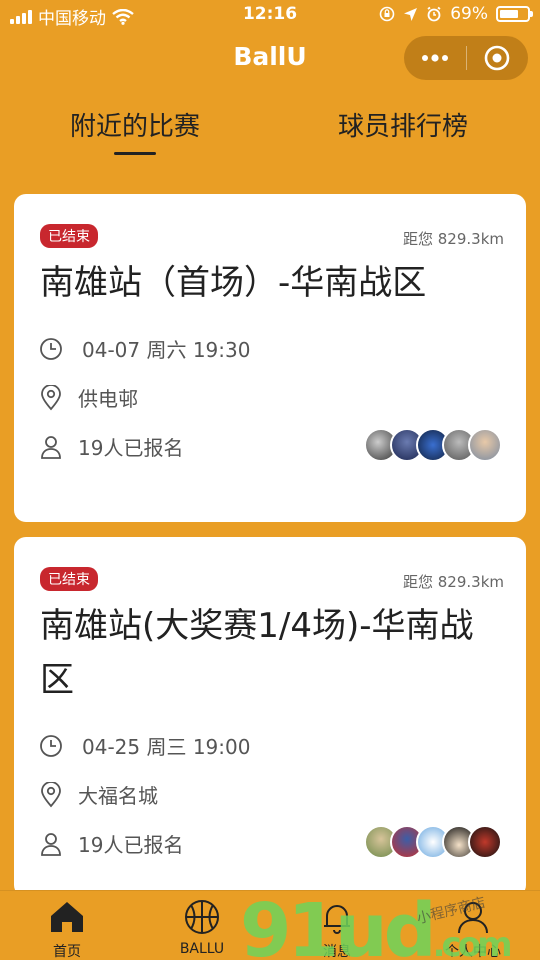 The width and height of the screenshot is (540, 960). I want to click on match-venue: 供电邨, so click(108, 399).